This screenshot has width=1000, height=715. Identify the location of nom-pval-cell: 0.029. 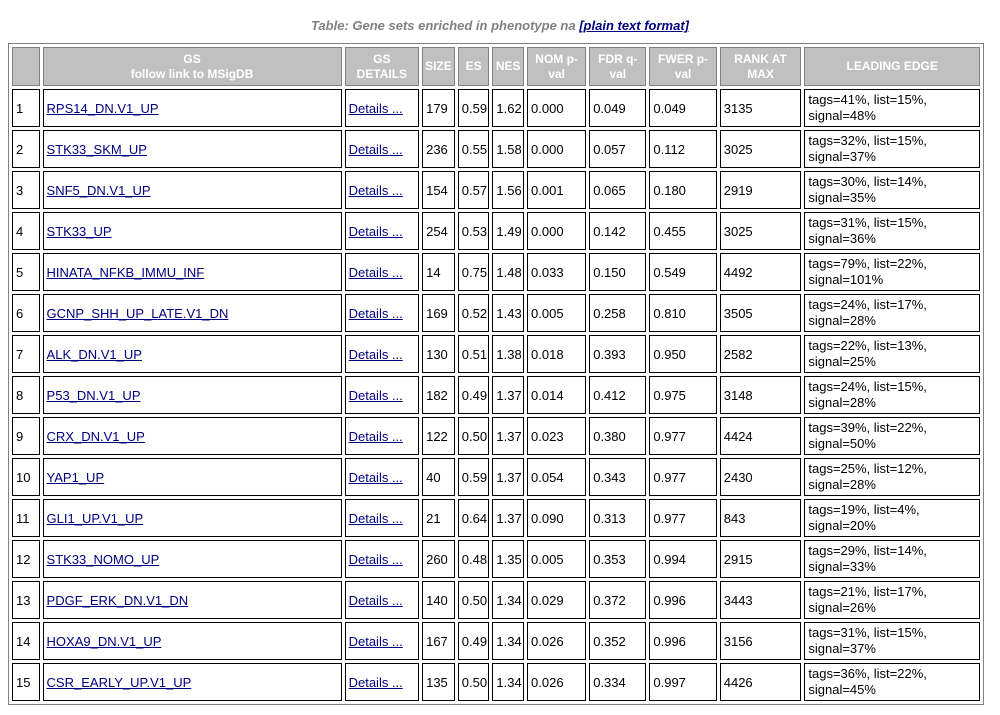
(557, 600).